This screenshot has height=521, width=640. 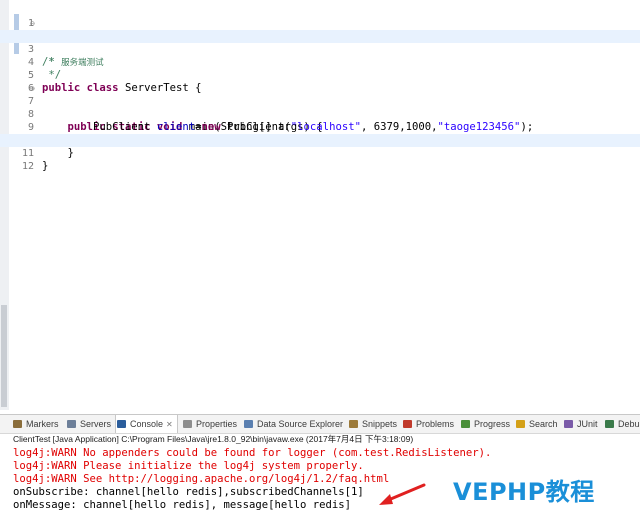 What do you see at coordinates (187, 424) in the screenshot?
I see `properties-icon` at bounding box center [187, 424].